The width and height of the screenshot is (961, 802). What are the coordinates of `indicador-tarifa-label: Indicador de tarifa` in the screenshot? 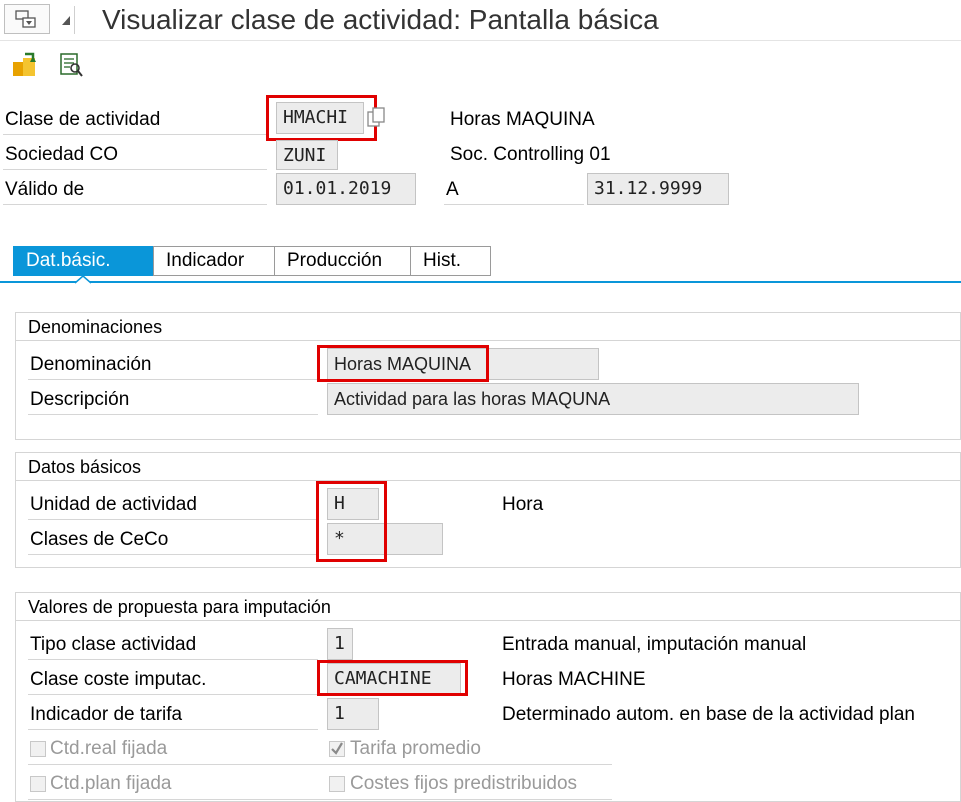 It's located at (106, 714).